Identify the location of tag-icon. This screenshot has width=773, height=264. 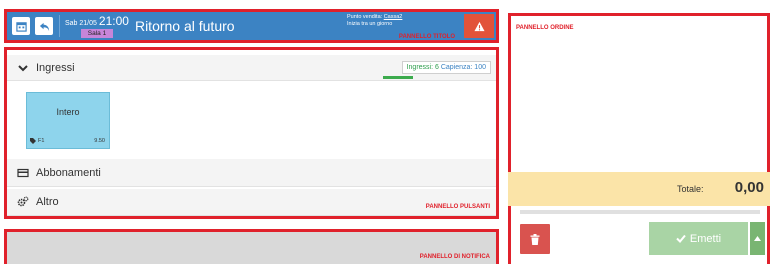
(33, 141).